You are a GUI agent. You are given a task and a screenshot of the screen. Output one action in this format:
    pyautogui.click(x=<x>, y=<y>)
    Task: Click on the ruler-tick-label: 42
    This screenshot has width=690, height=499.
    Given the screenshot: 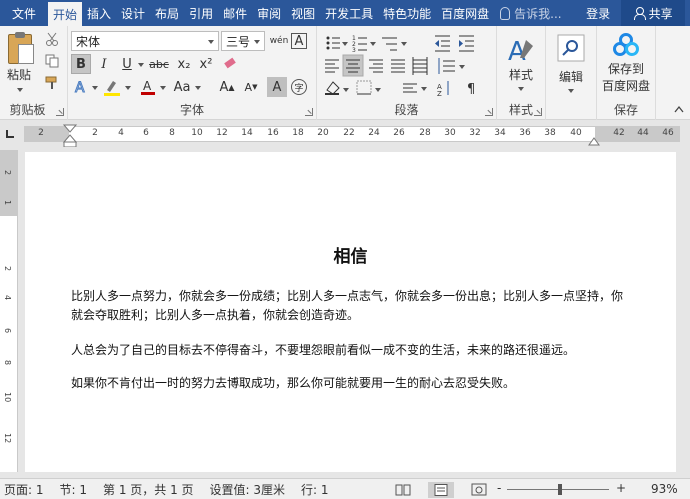 What is the action you would take?
    pyautogui.click(x=619, y=133)
    